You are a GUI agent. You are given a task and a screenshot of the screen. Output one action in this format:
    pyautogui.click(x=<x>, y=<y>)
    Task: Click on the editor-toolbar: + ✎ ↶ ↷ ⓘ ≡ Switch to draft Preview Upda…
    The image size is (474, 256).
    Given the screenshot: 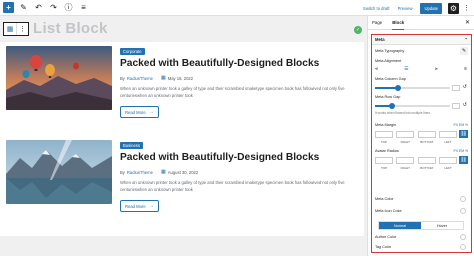 What is the action you would take?
    pyautogui.click(x=237, y=8)
    